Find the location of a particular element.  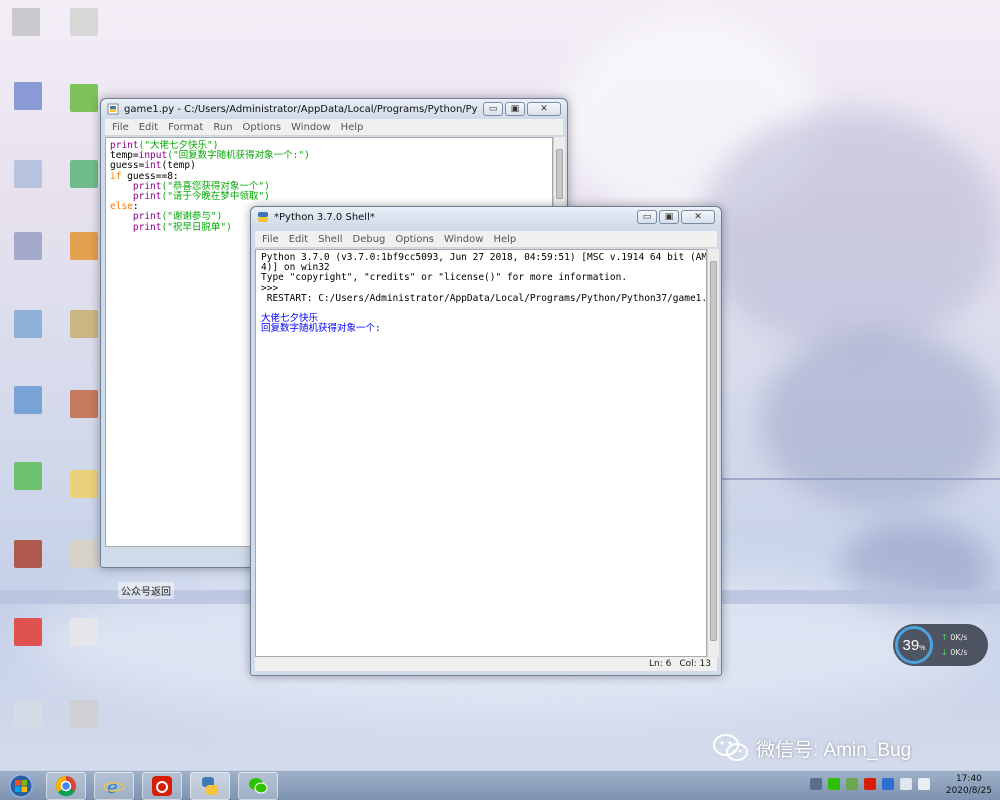

network-icon is located at coordinates (906, 784).